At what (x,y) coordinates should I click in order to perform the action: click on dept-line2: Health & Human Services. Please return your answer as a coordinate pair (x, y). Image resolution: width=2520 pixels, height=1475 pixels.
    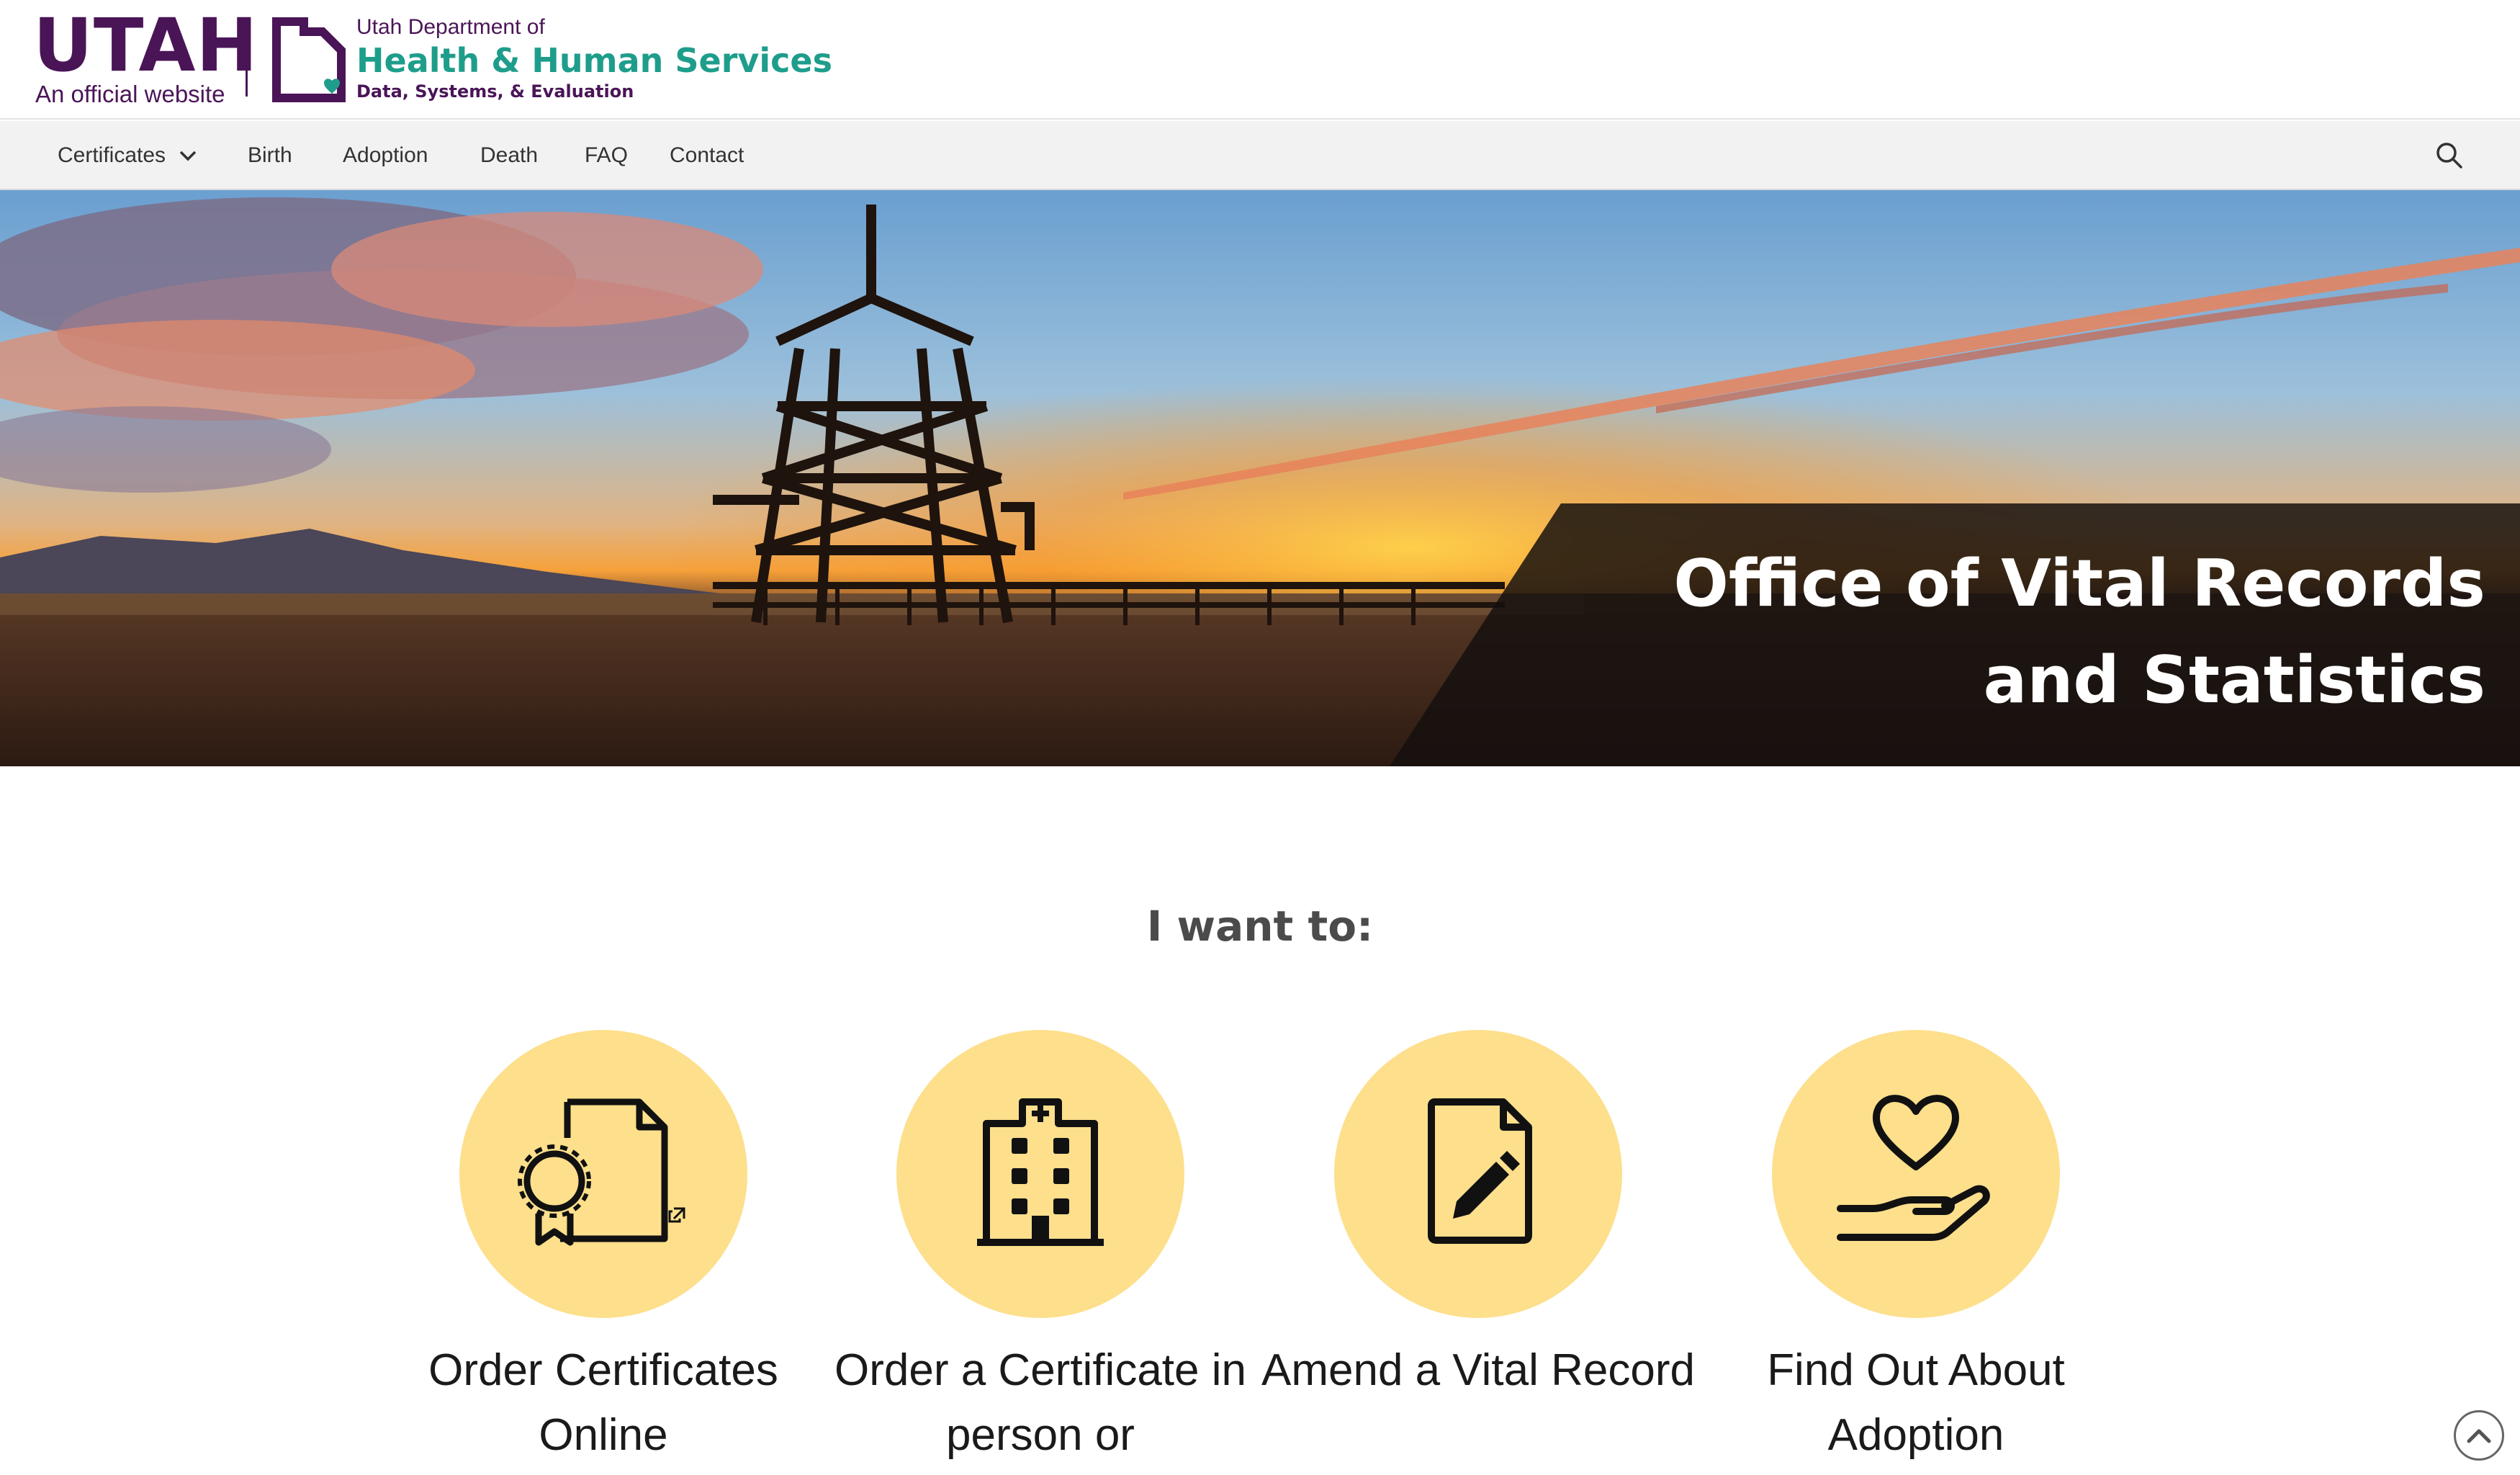
    Looking at the image, I should click on (594, 61).